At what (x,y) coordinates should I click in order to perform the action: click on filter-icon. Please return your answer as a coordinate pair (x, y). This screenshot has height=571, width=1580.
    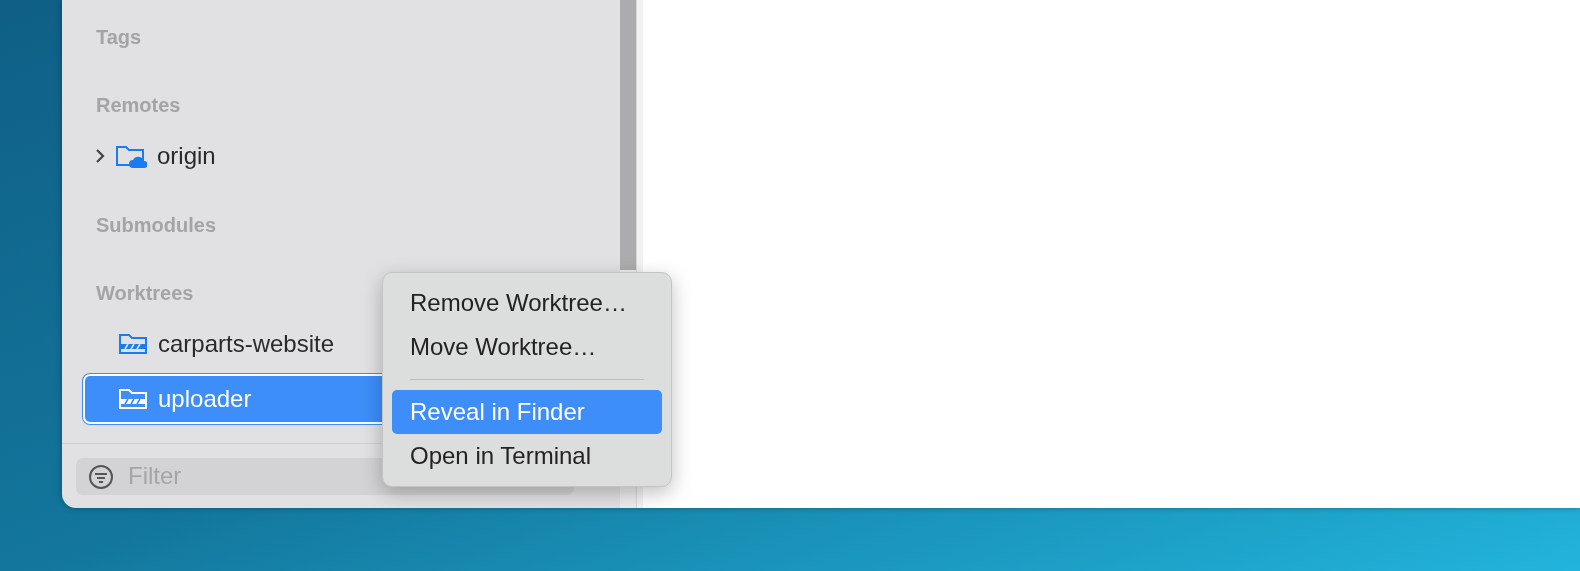
    Looking at the image, I should click on (101, 476).